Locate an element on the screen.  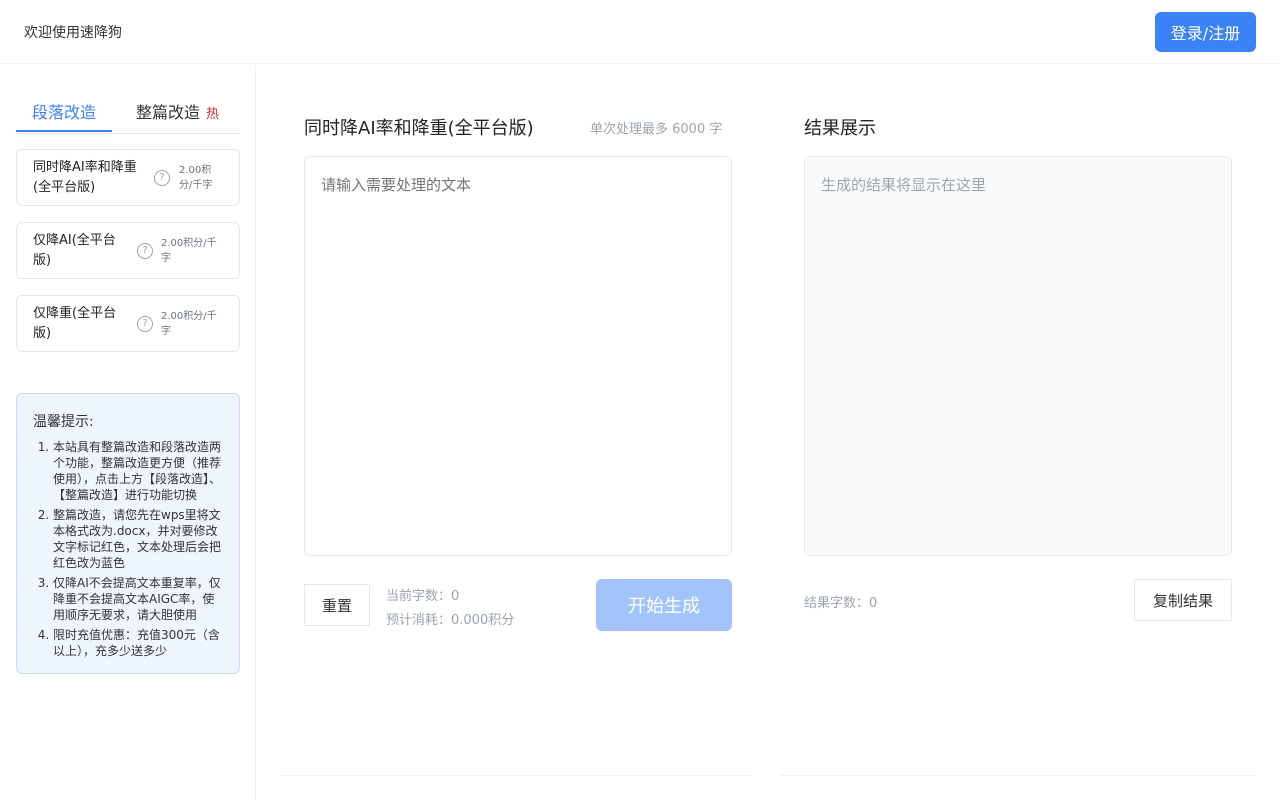
mode-name: 同时降AI率和降重 (全平台版) is located at coordinates (85, 177).